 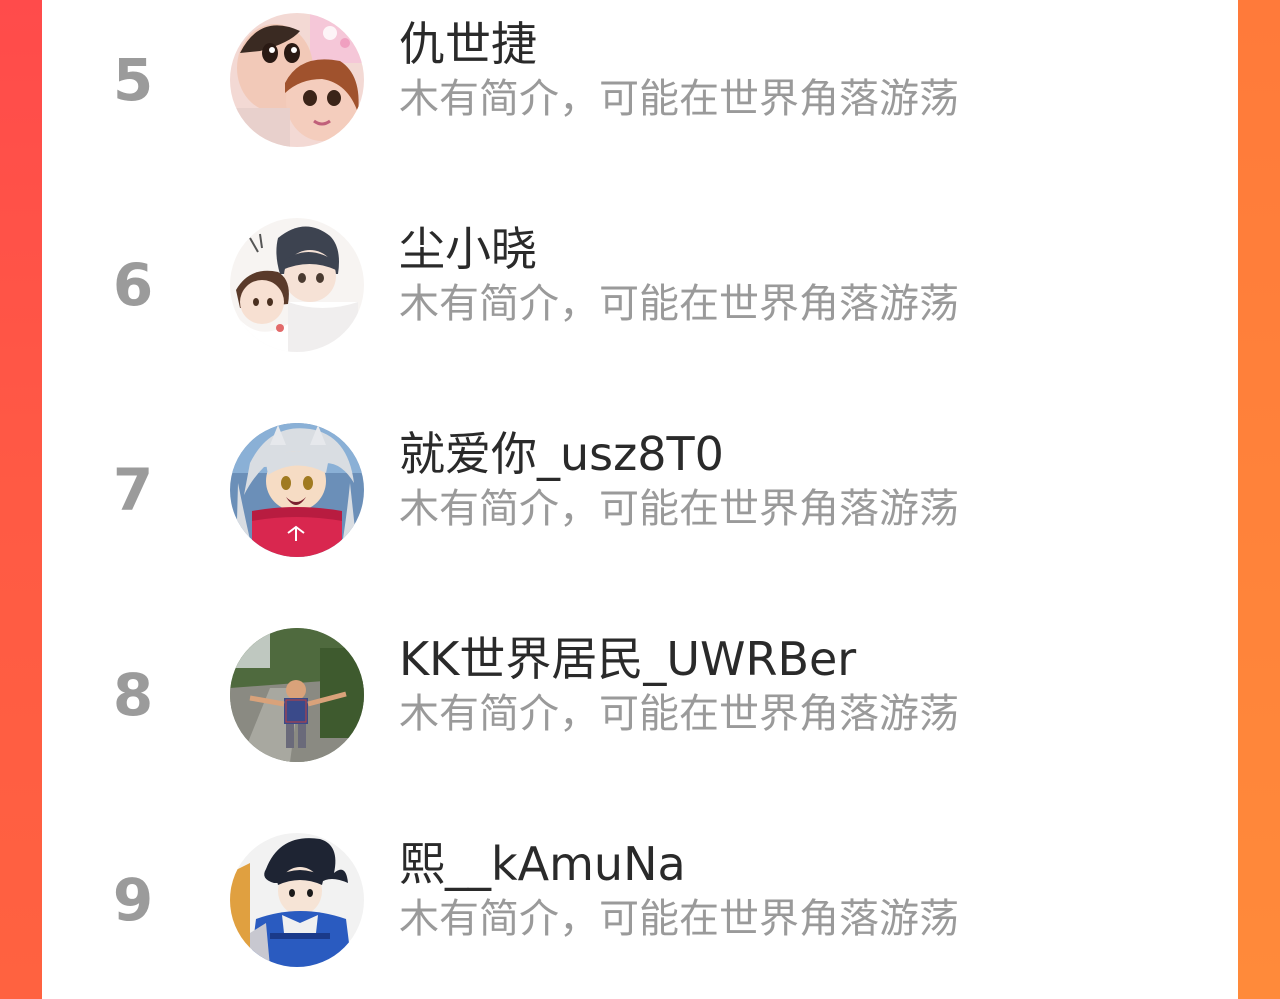 What do you see at coordinates (542, 864) in the screenshot?
I see `user-name: 熙__kAmuNa` at bounding box center [542, 864].